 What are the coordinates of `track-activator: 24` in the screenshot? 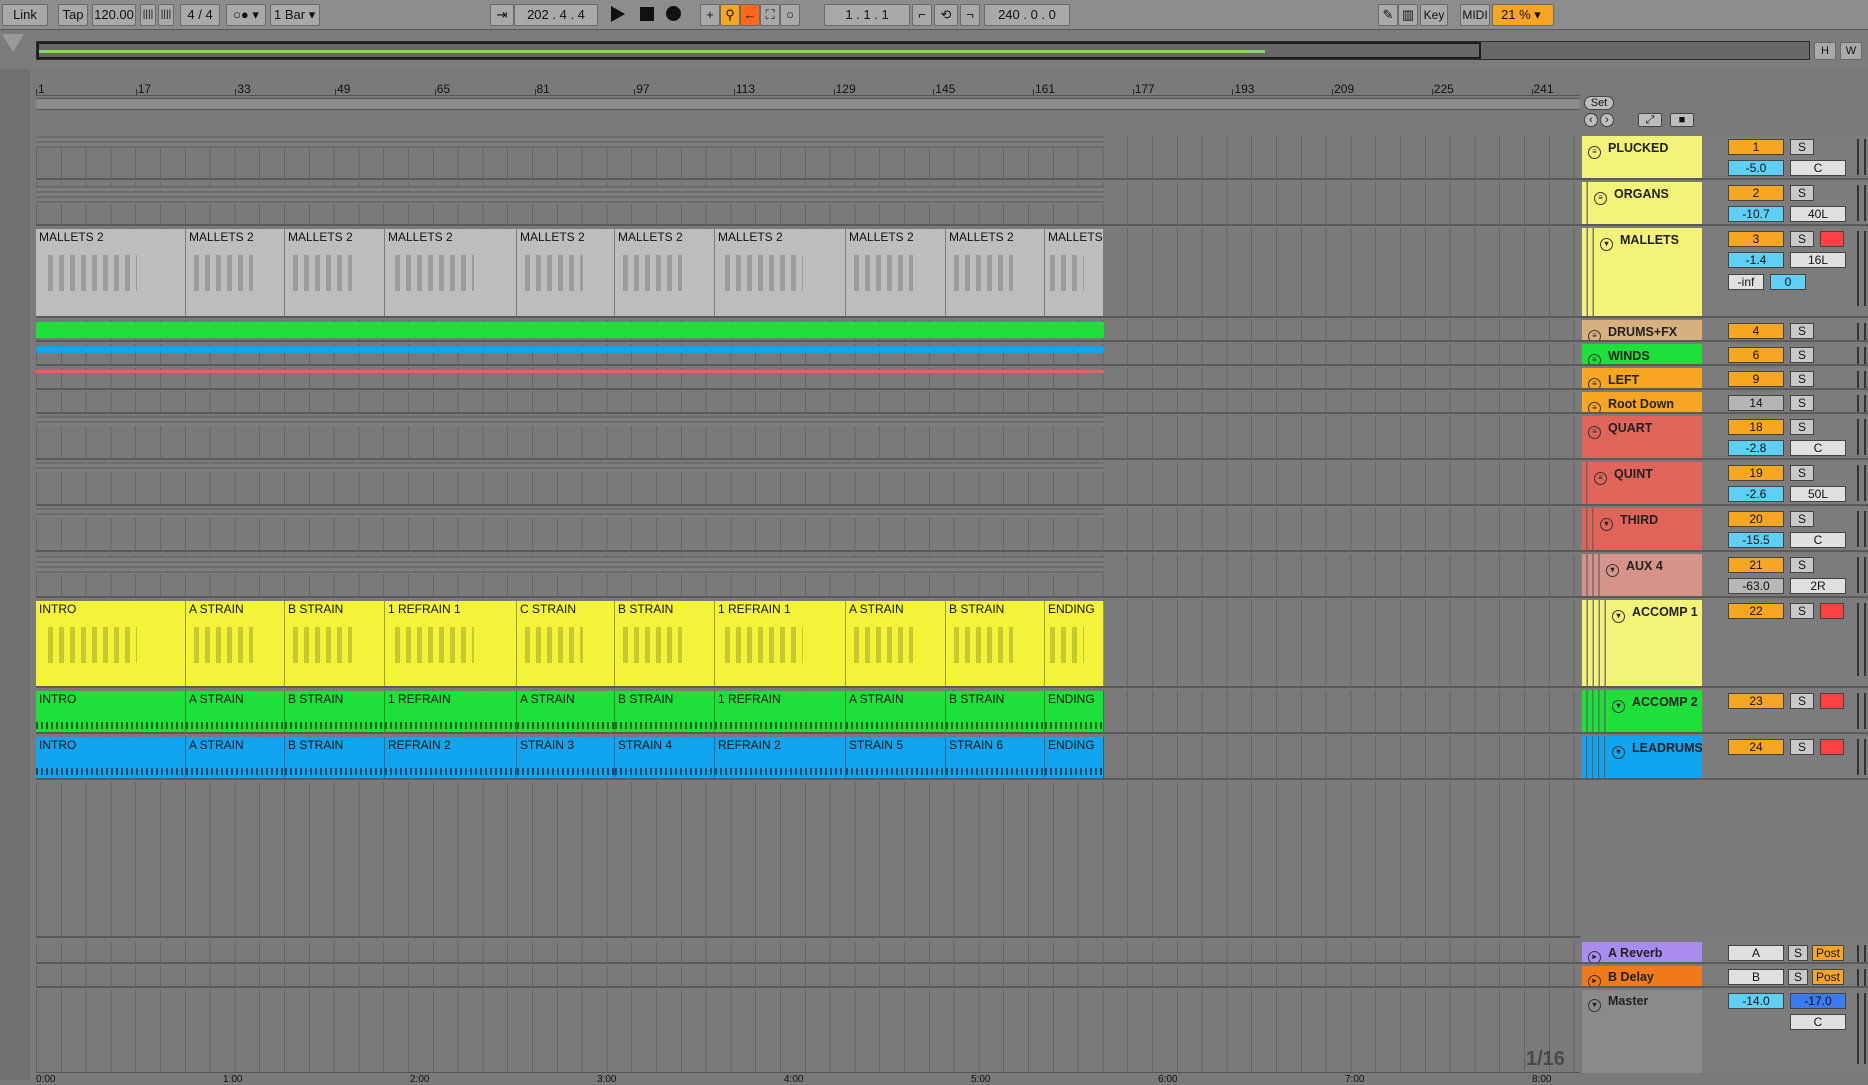 It's located at (1756, 747).